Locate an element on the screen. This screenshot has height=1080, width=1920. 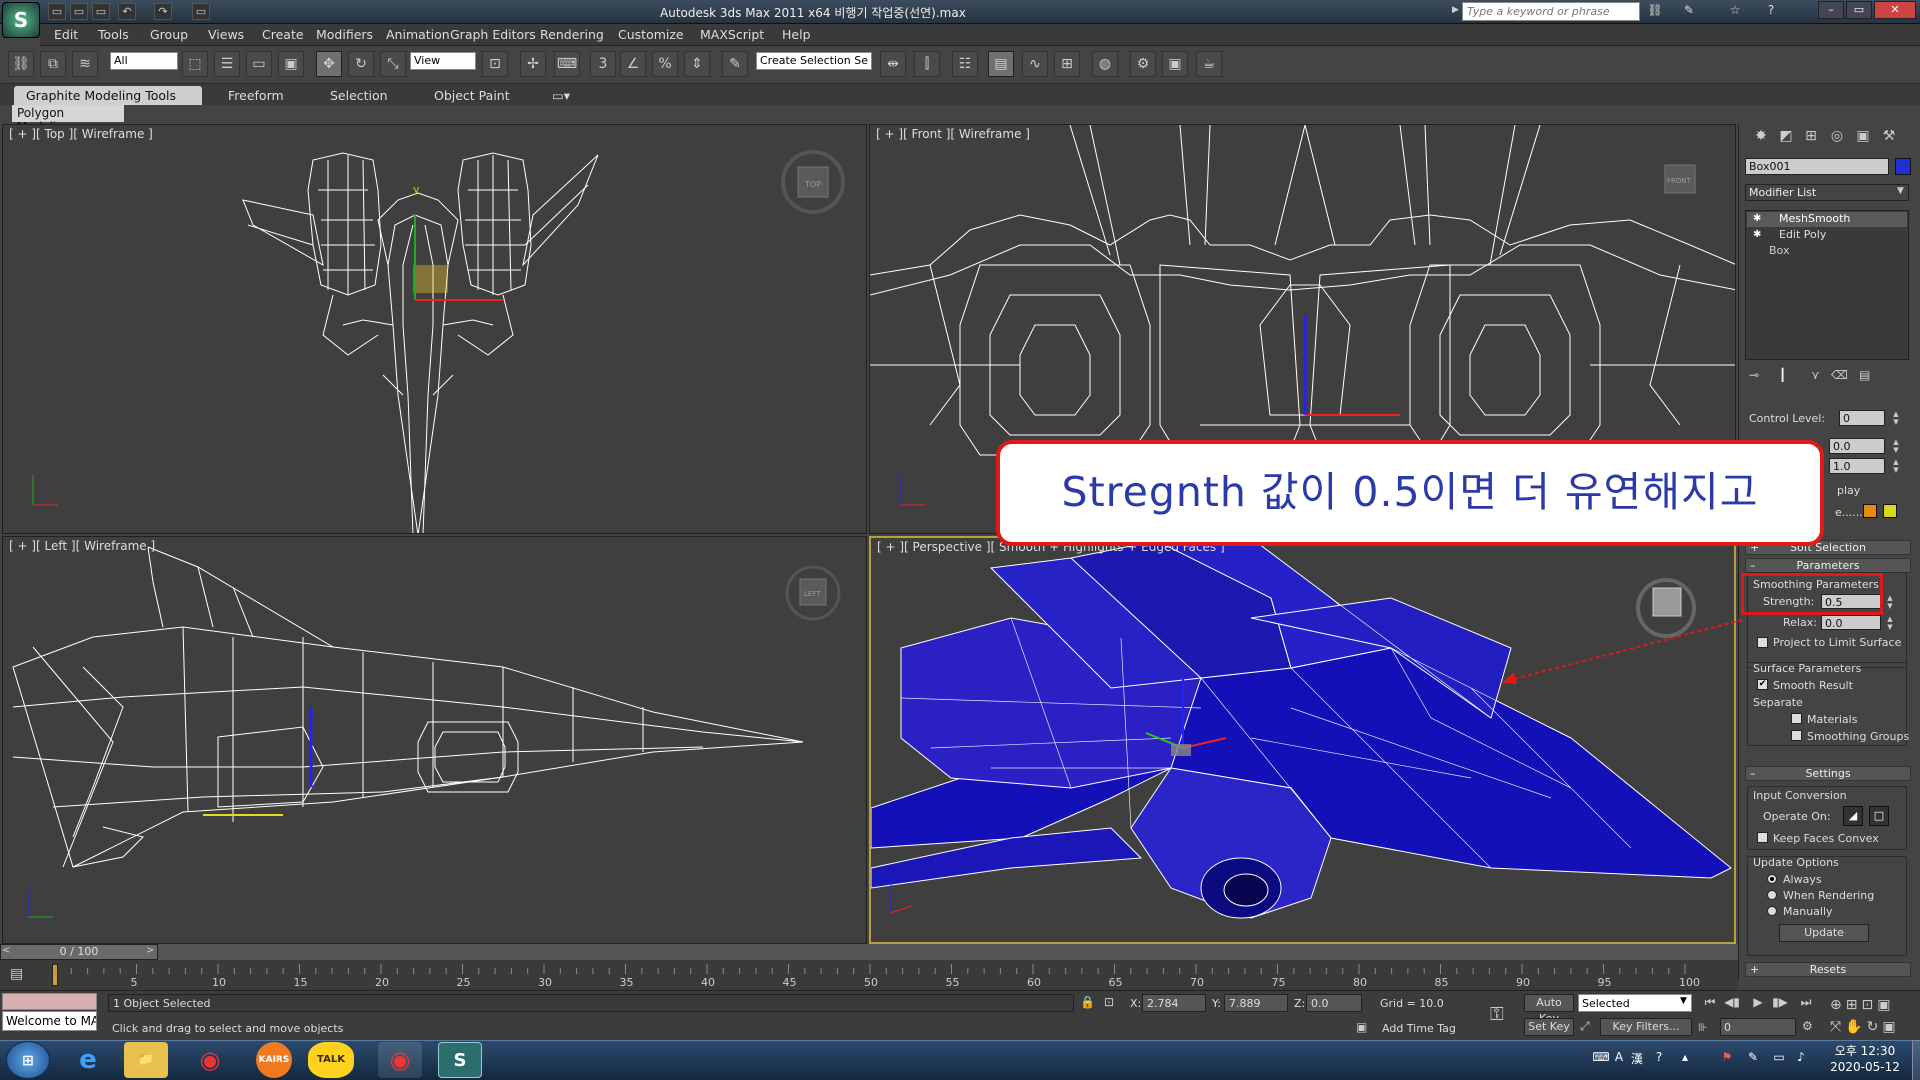
lightbulb-icon: ✱ is located at coordinates (1757, 234).